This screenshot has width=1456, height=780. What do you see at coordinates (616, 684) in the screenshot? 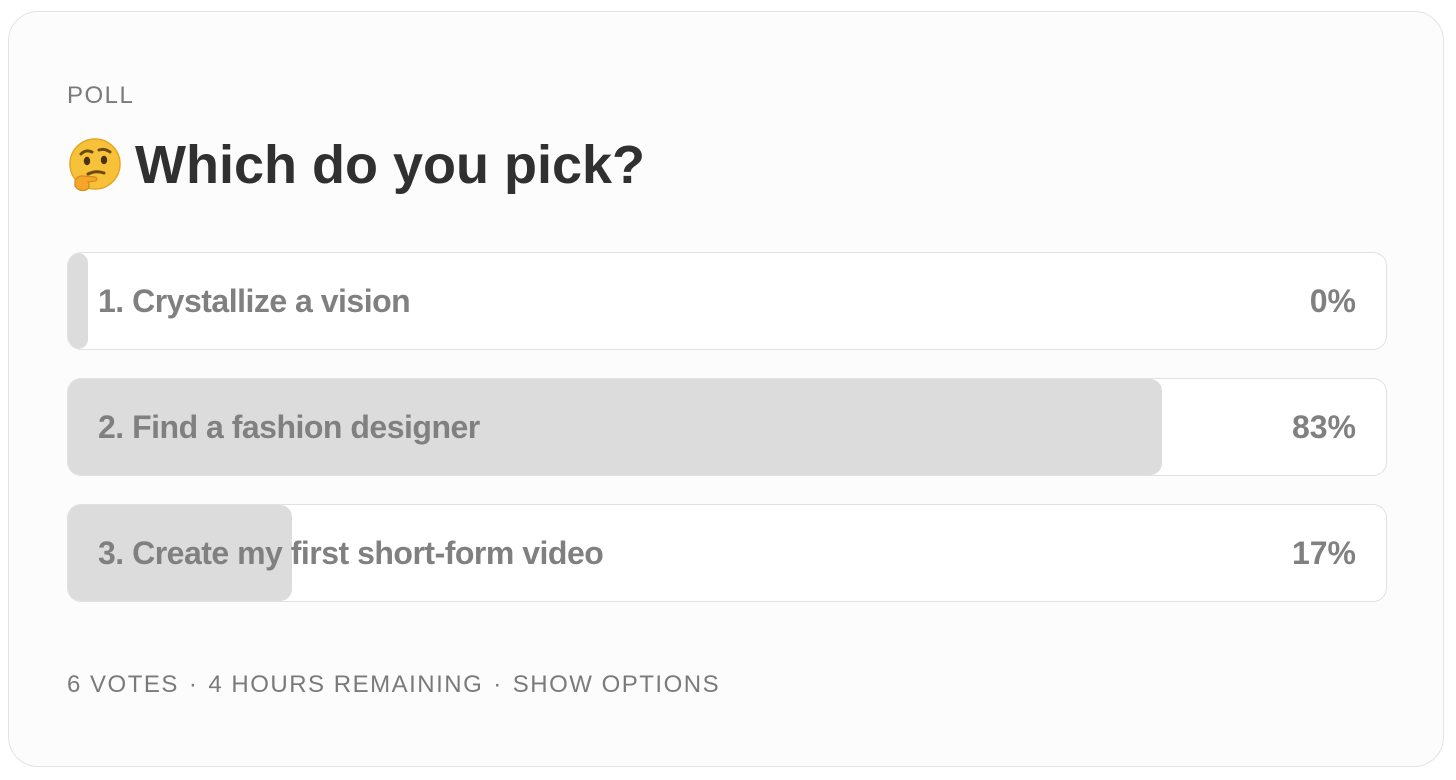
I see `show-options-link: SHOW OPTIONS` at bounding box center [616, 684].